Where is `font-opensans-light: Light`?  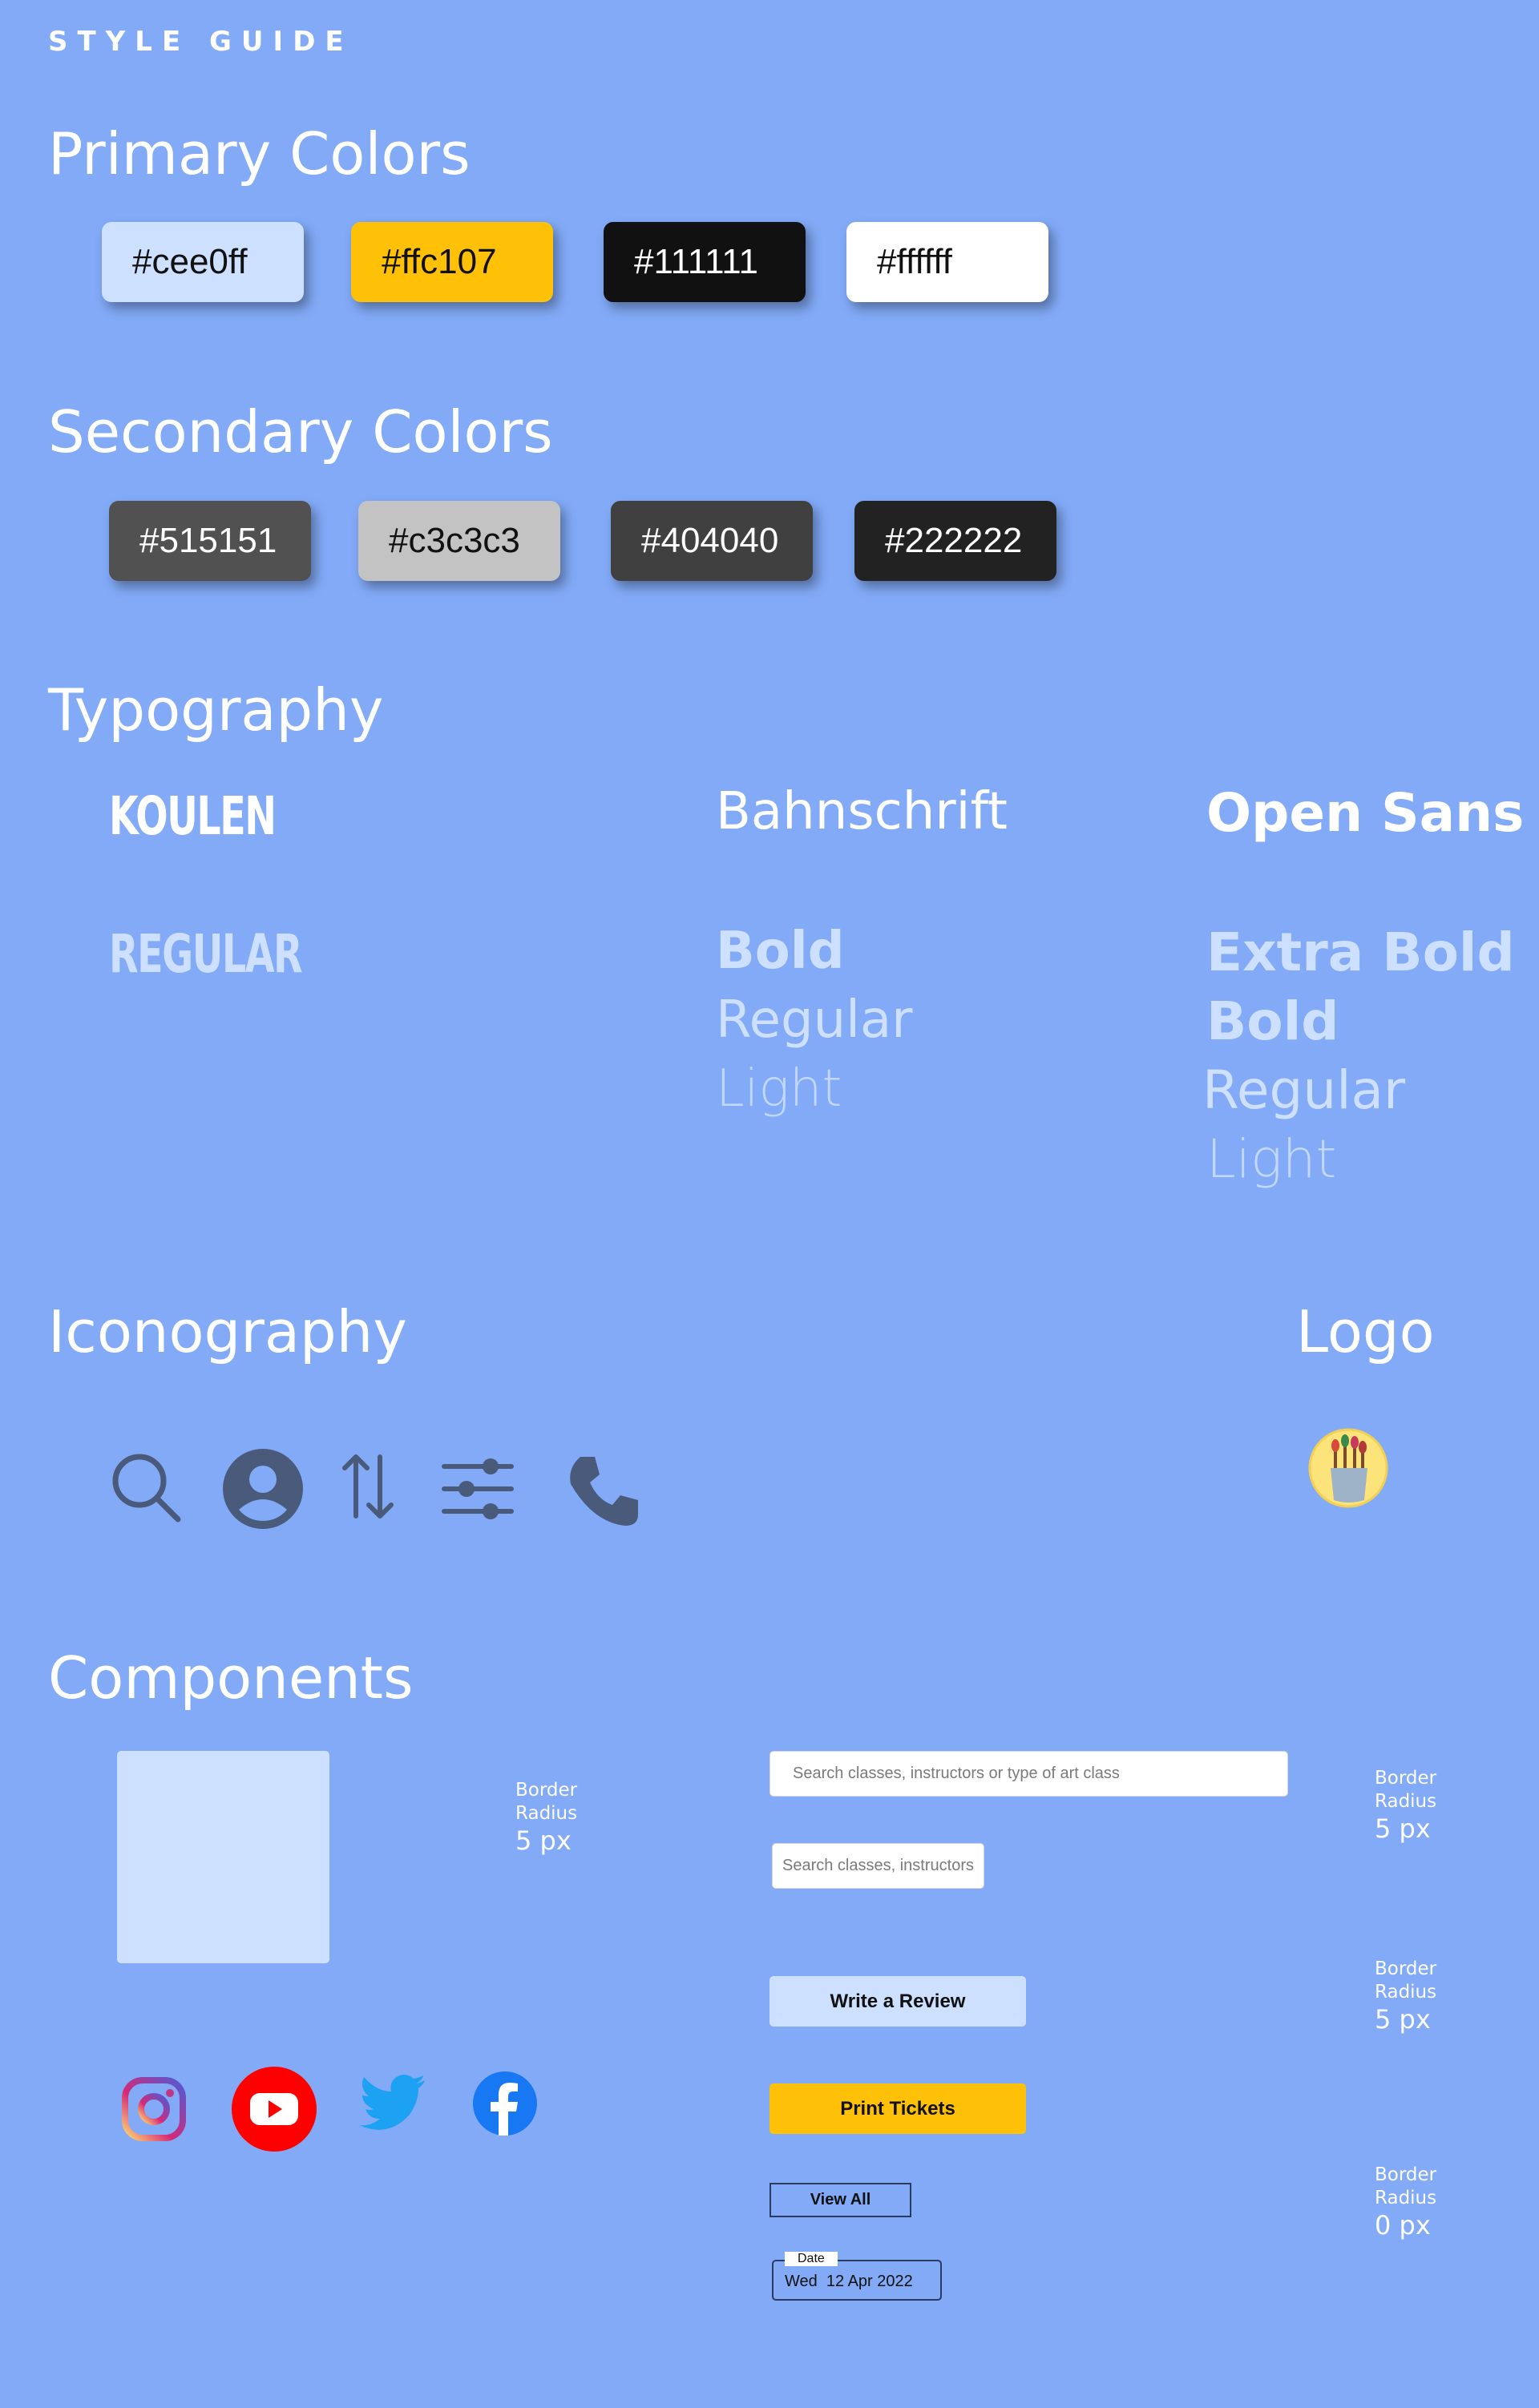 font-opensans-light: Light is located at coordinates (1271, 1159).